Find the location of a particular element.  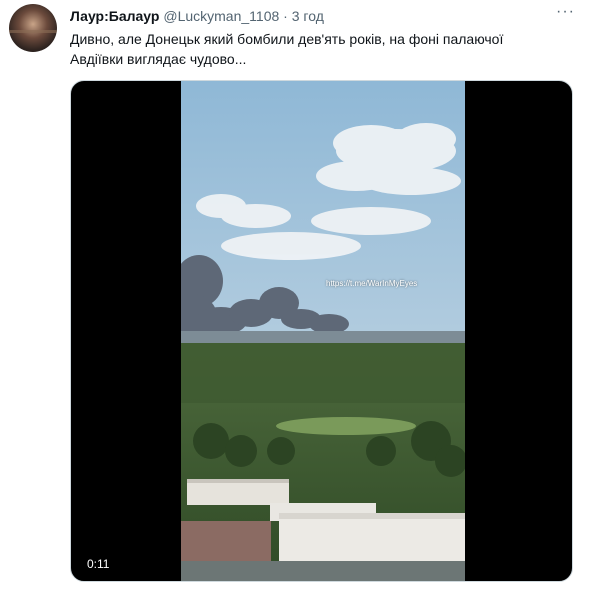

video-watermark: https://t.me/WarInMyEyes is located at coordinates (372, 283).